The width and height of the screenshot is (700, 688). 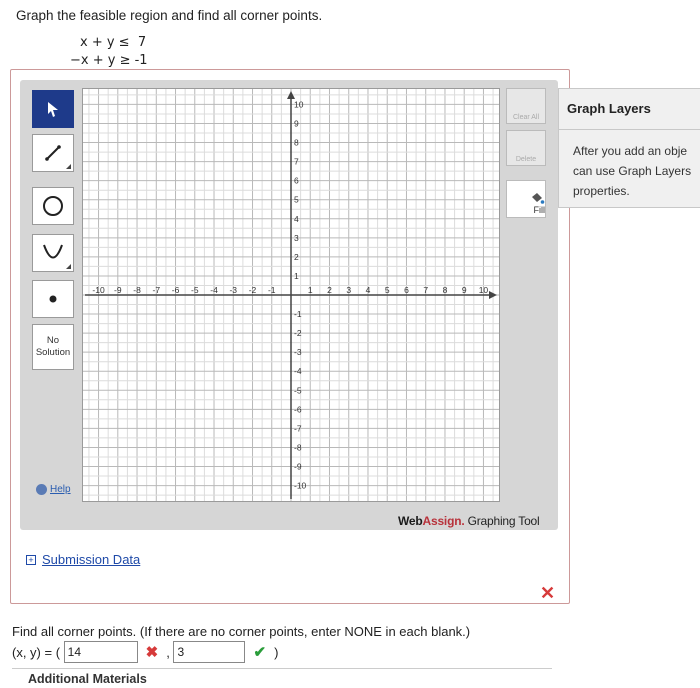 I want to click on webassign-brand: WebAssign. Graphing Tool, so click(x=469, y=521).